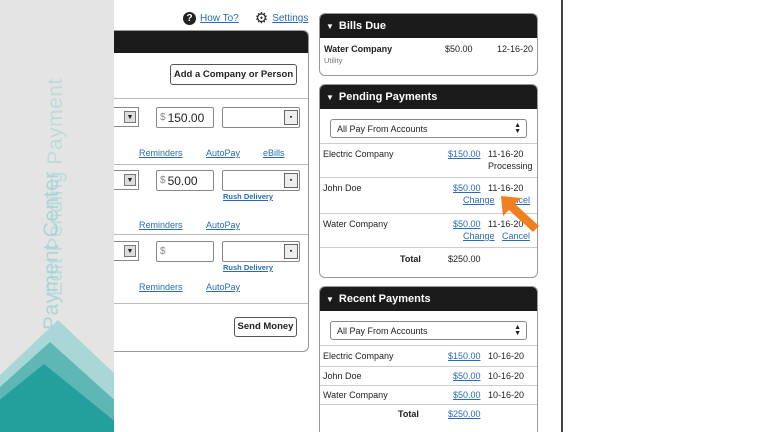 This screenshot has height=432, width=768. What do you see at coordinates (233, 74) in the screenshot?
I see `add-company-button: Add a Company or Person` at bounding box center [233, 74].